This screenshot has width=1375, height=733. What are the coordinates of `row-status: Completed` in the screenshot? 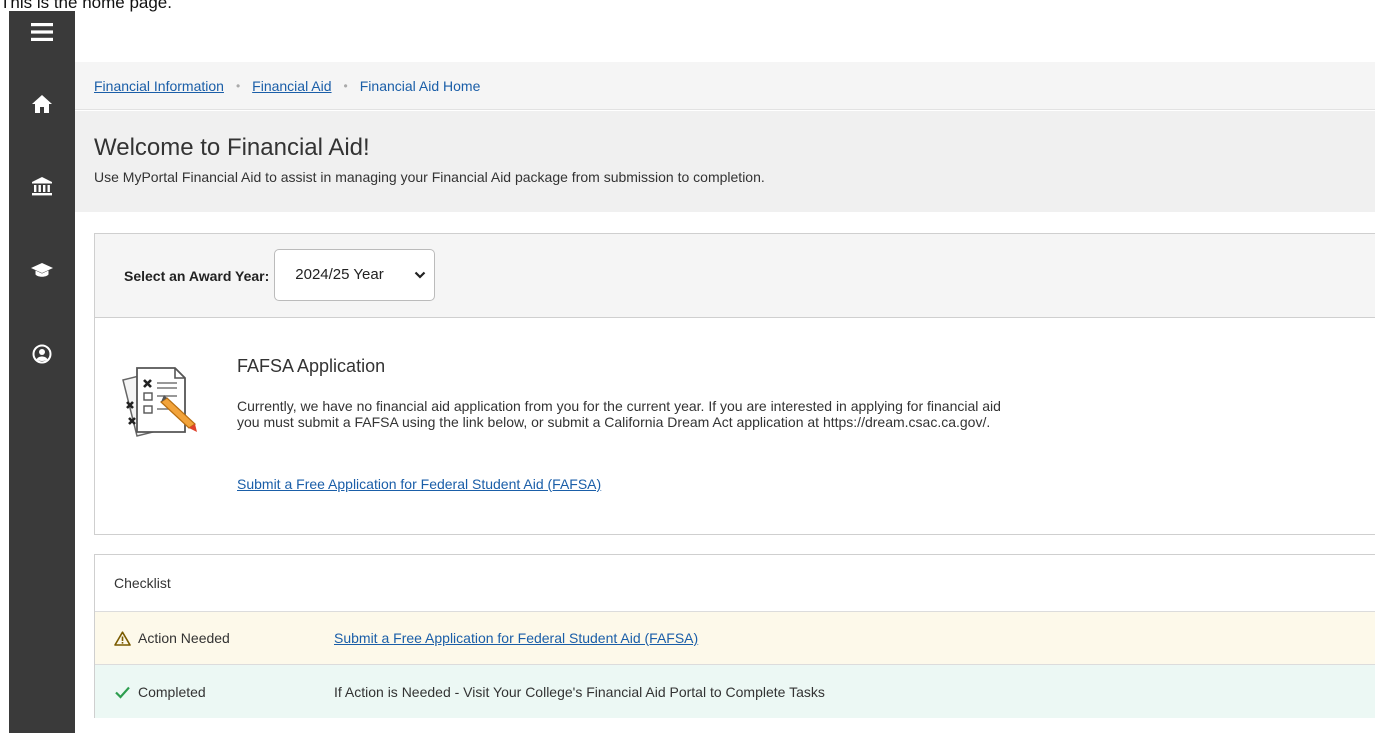 It's located at (160, 692).